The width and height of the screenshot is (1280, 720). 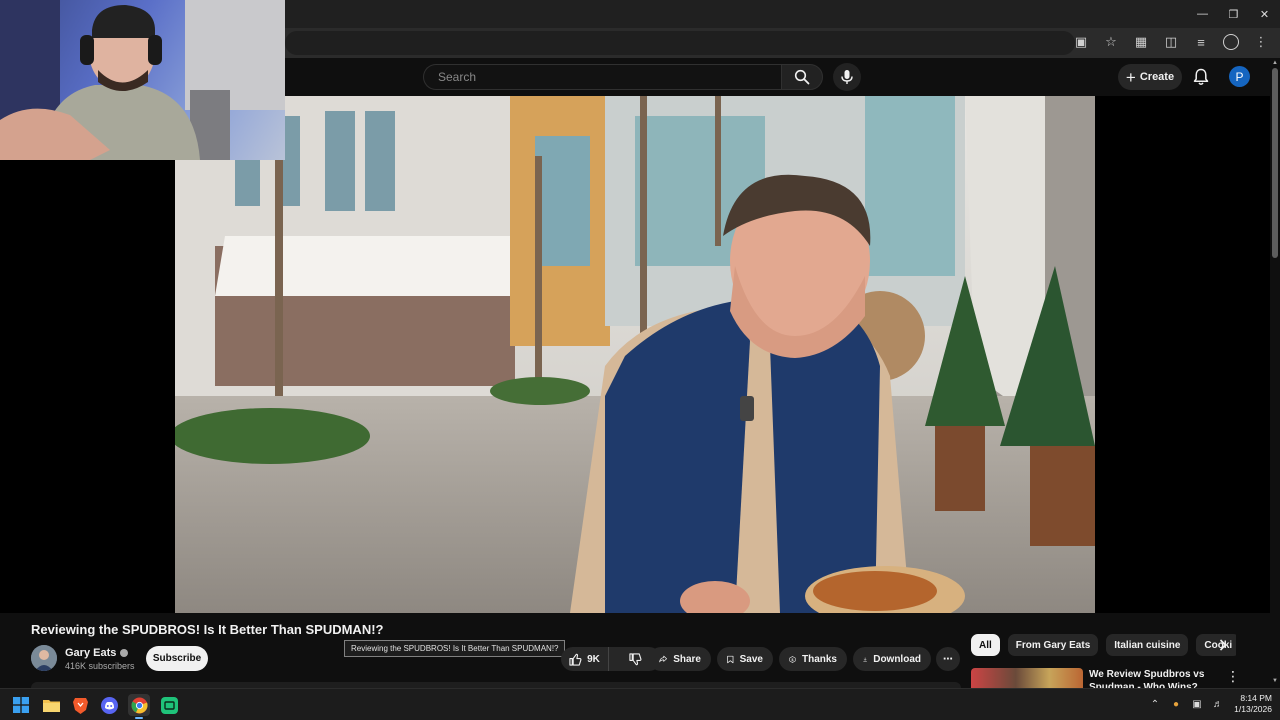 I want to click on webcam-overlay, so click(x=142, y=80).